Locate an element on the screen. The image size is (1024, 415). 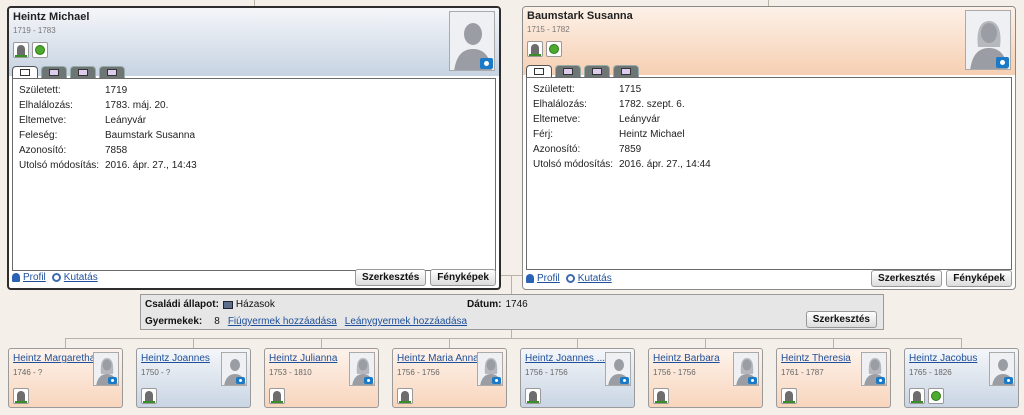
father-dates: 1719 - 1783 is located at coordinates (34, 30).